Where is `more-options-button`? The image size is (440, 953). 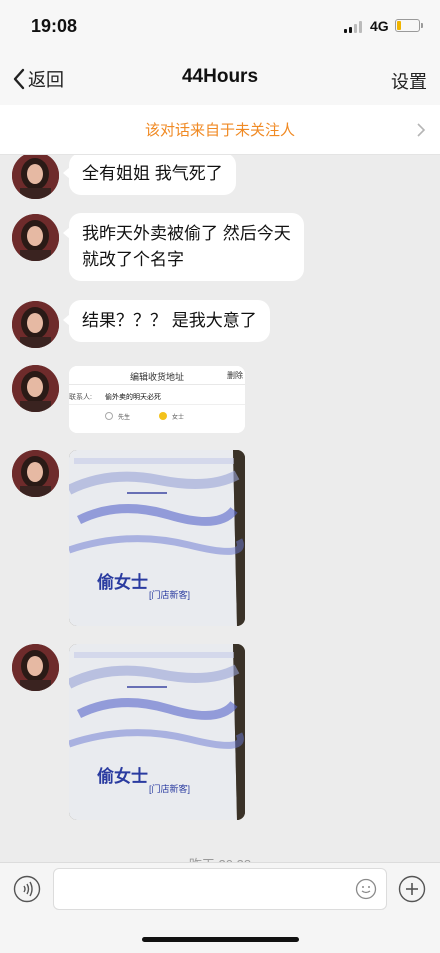 more-options-button is located at coordinates (412, 891).